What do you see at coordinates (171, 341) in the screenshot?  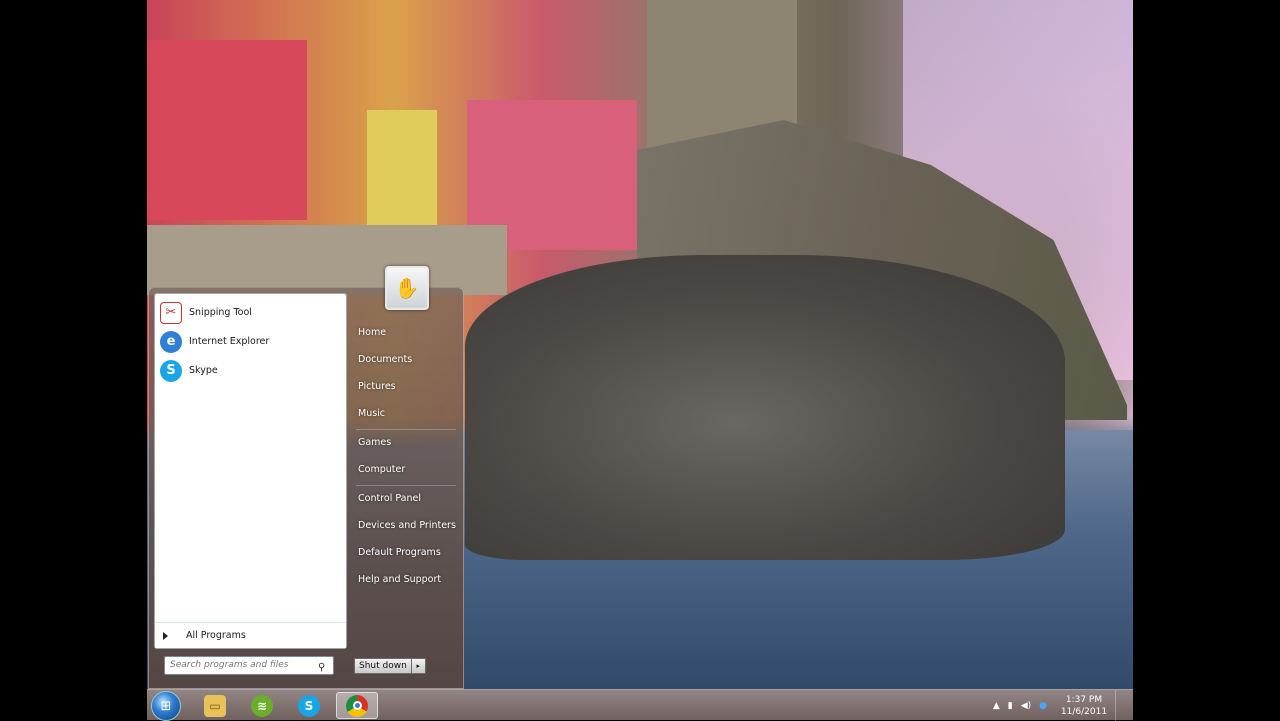 I see `internet-explorer-icon: e` at bounding box center [171, 341].